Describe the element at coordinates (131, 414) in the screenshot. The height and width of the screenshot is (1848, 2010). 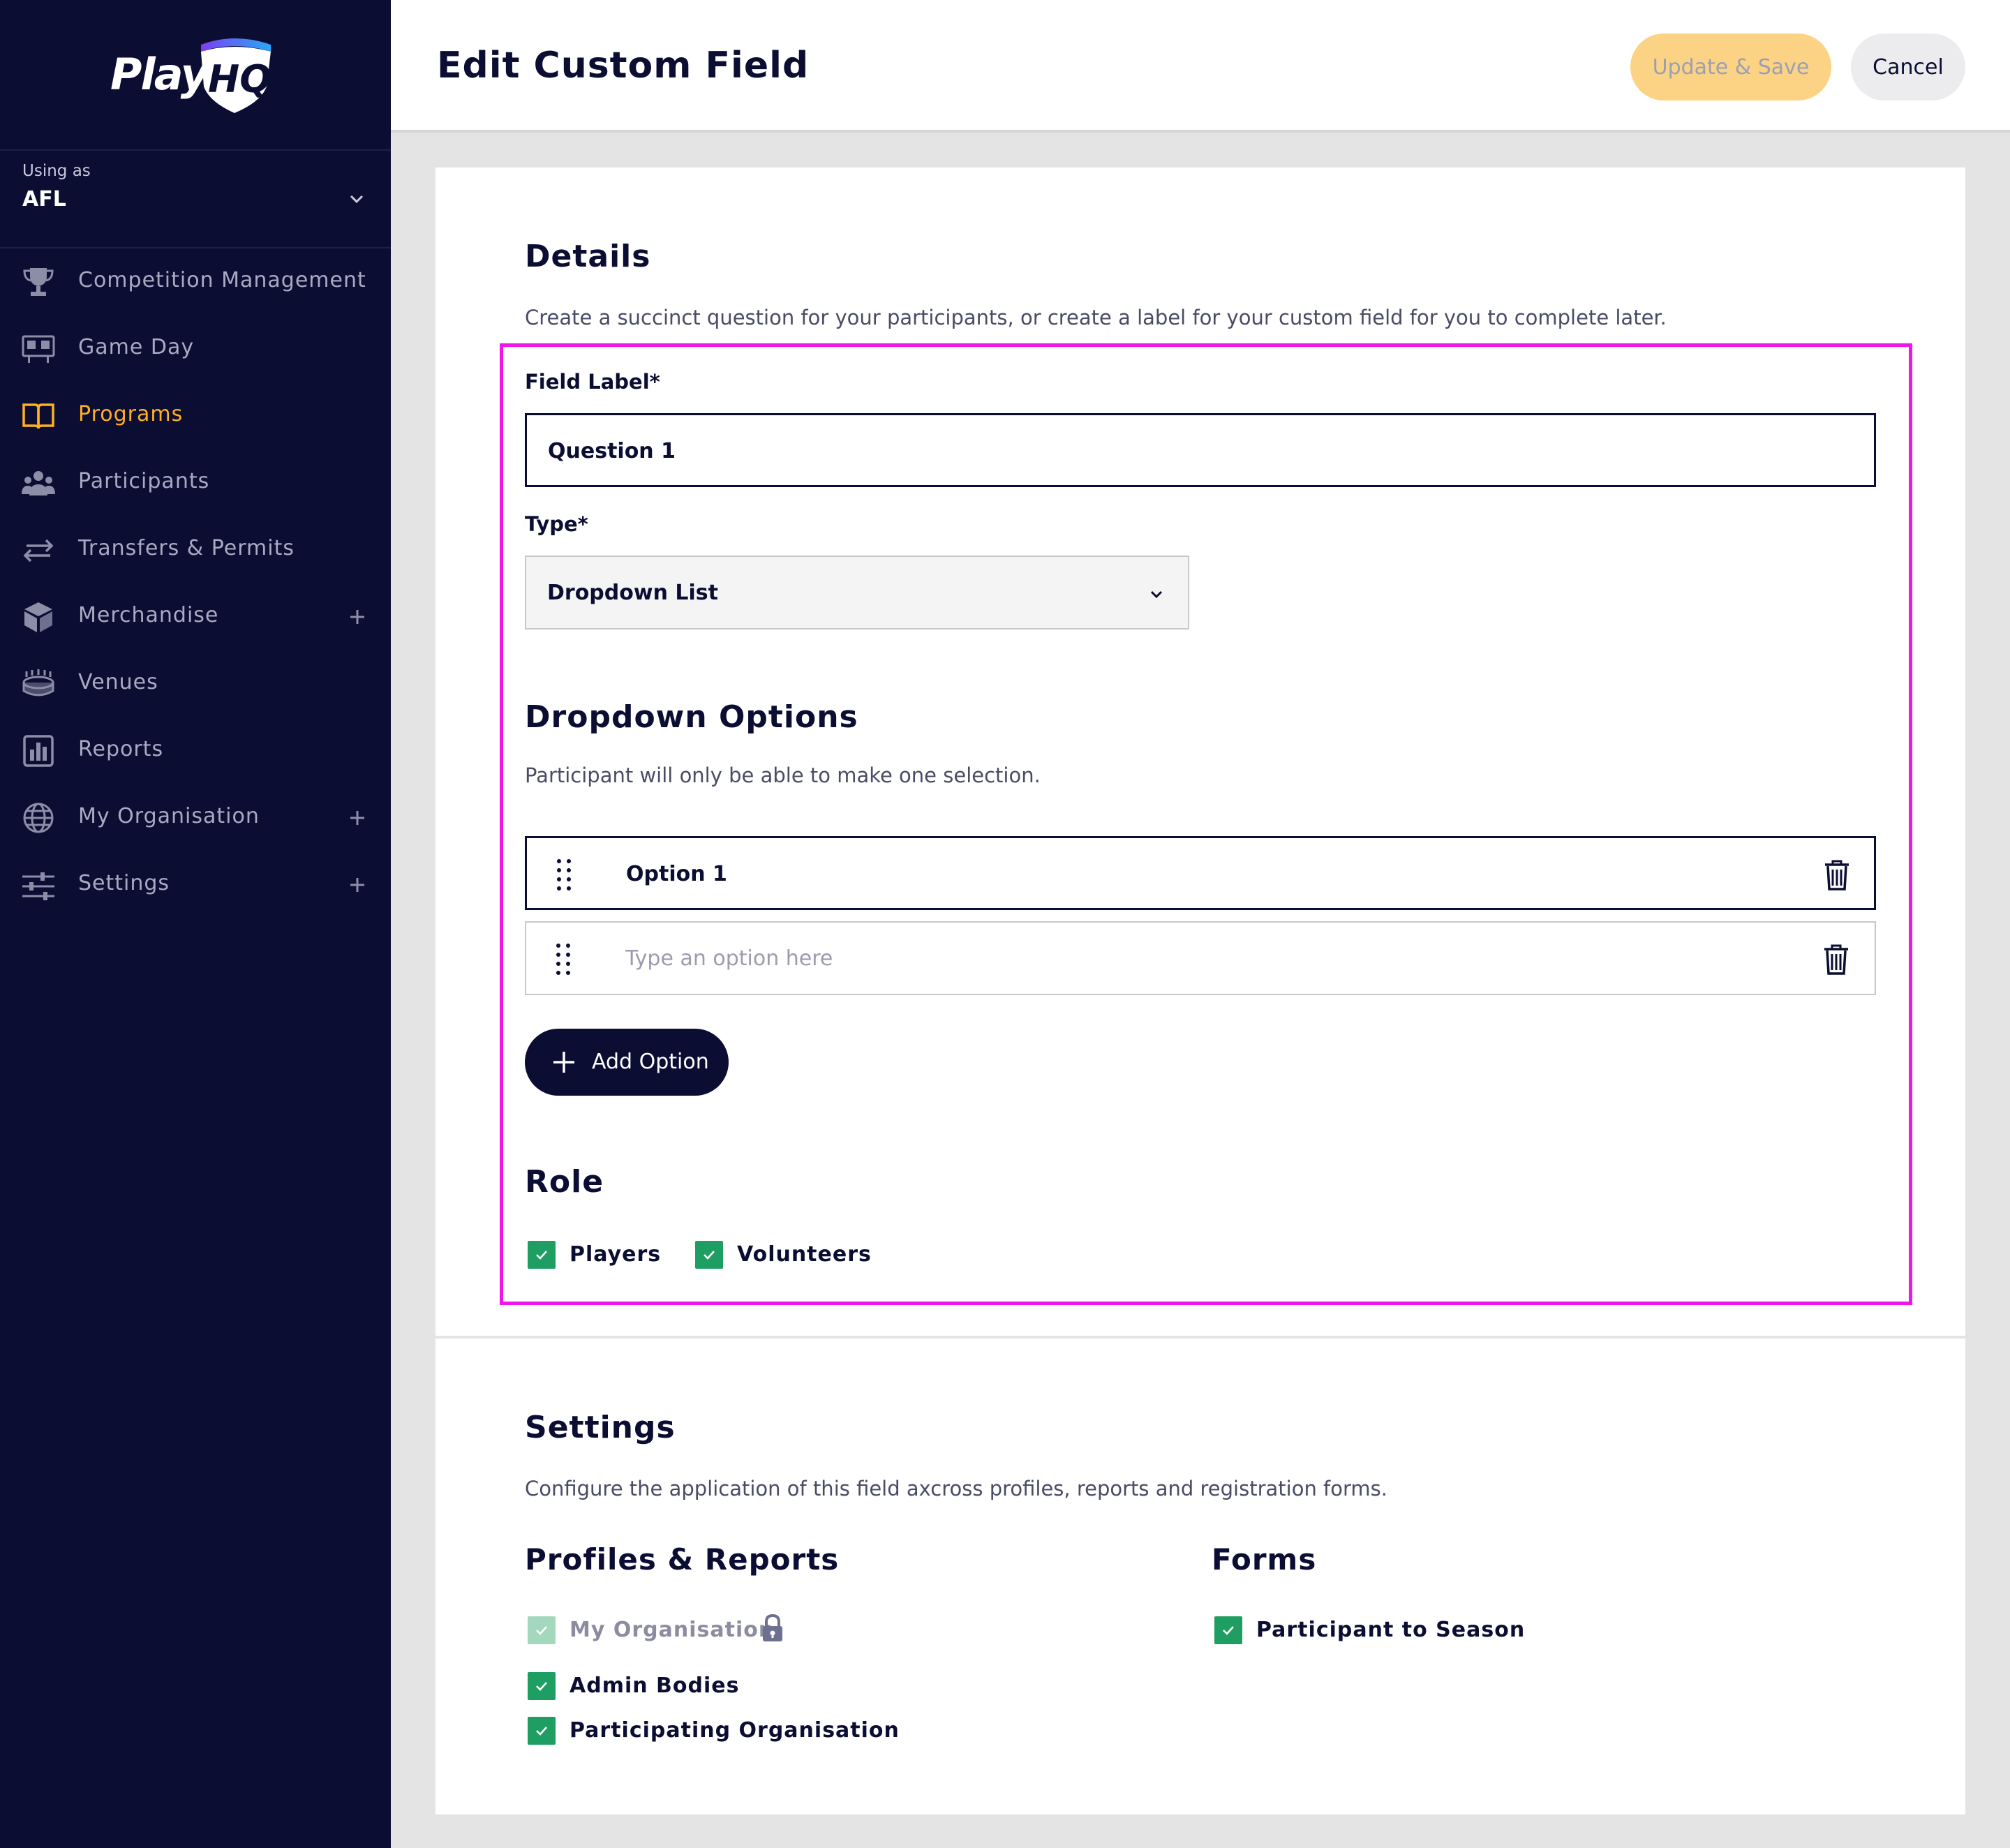
I see `sidebar-item-label: Programs` at that location.